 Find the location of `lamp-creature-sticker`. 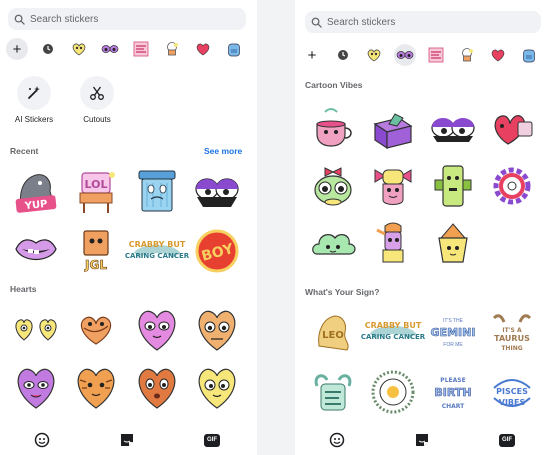

lamp-creature-sticker is located at coordinates (393, 244).